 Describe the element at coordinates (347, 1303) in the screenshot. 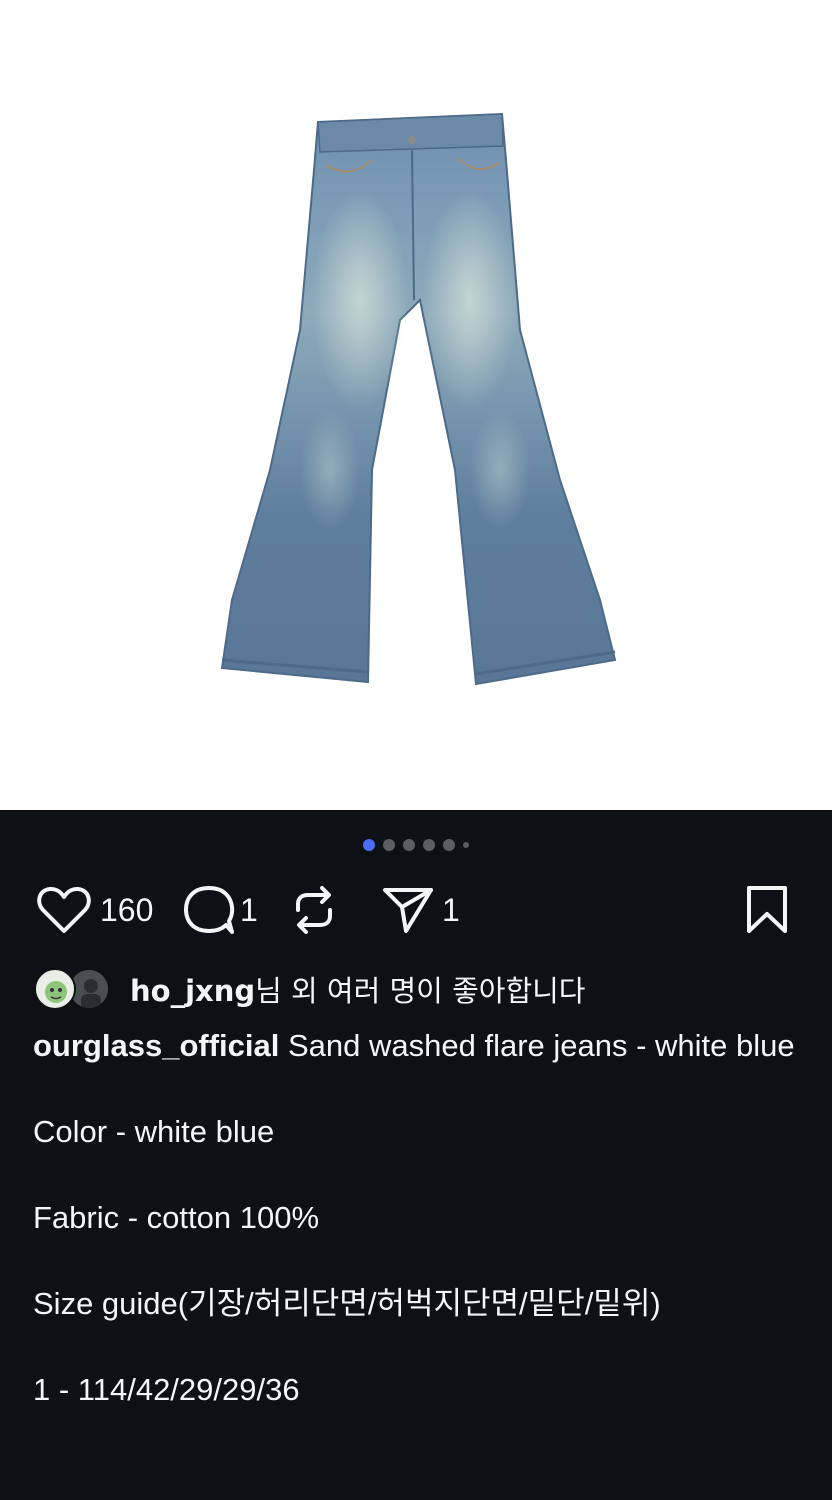

I see `caption-line: Size guide(기장/허리단면/허벅지단면/밑단/밑위)` at that location.